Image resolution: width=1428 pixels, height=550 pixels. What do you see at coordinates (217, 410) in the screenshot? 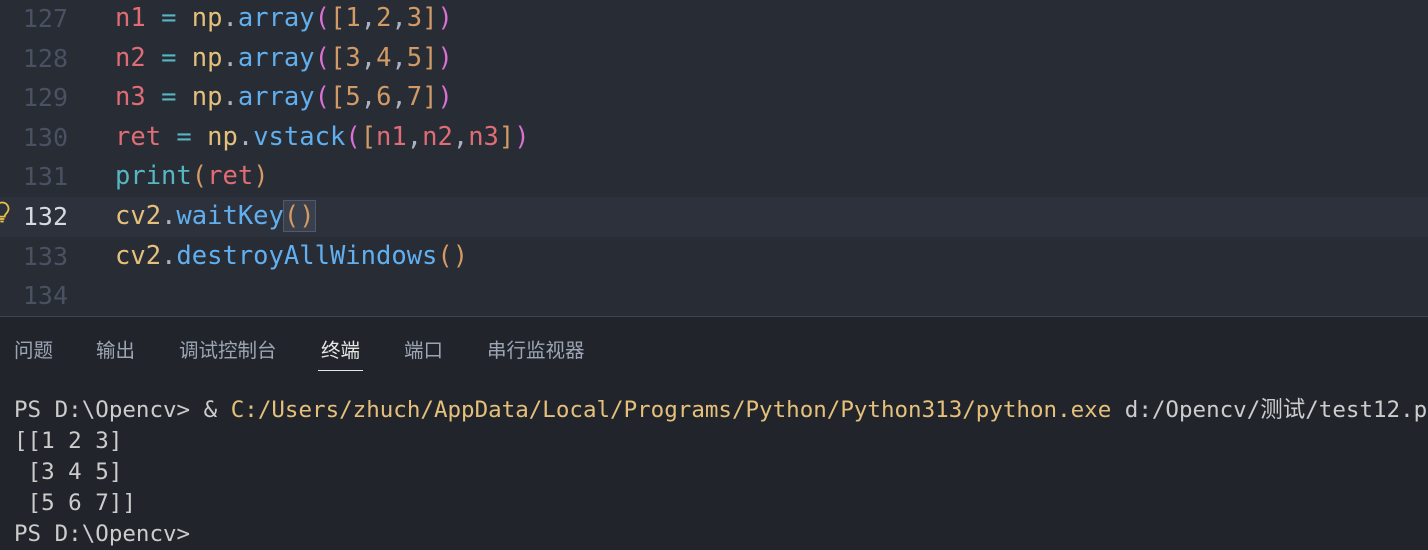
I see `terminal-amp: &` at bounding box center [217, 410].